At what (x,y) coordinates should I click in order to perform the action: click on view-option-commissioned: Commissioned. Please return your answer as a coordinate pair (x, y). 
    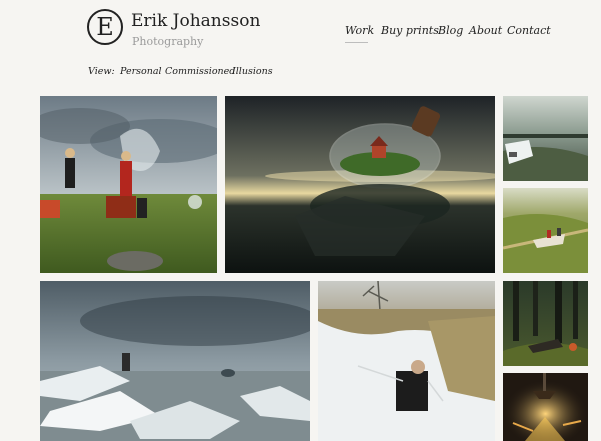
    Looking at the image, I should click on (200, 71).